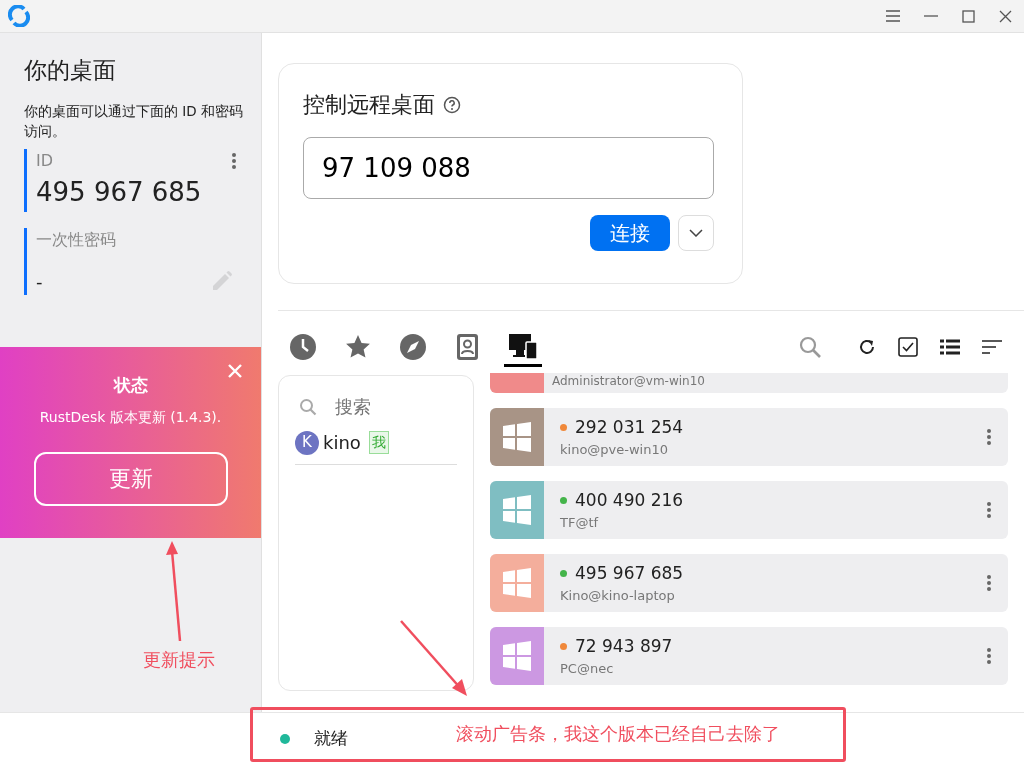 Image resolution: width=1024 pixels, height=765 pixels. Describe the element at coordinates (130, 385) in the screenshot. I see `update-title: 状态` at that location.